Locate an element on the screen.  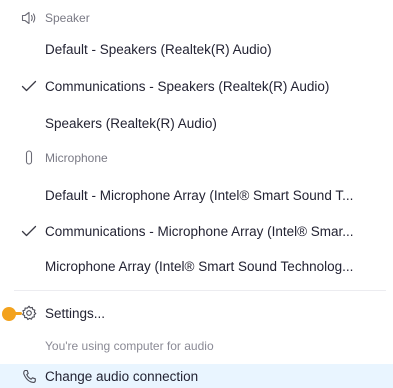
microphone-icon is located at coordinates (29, 158).